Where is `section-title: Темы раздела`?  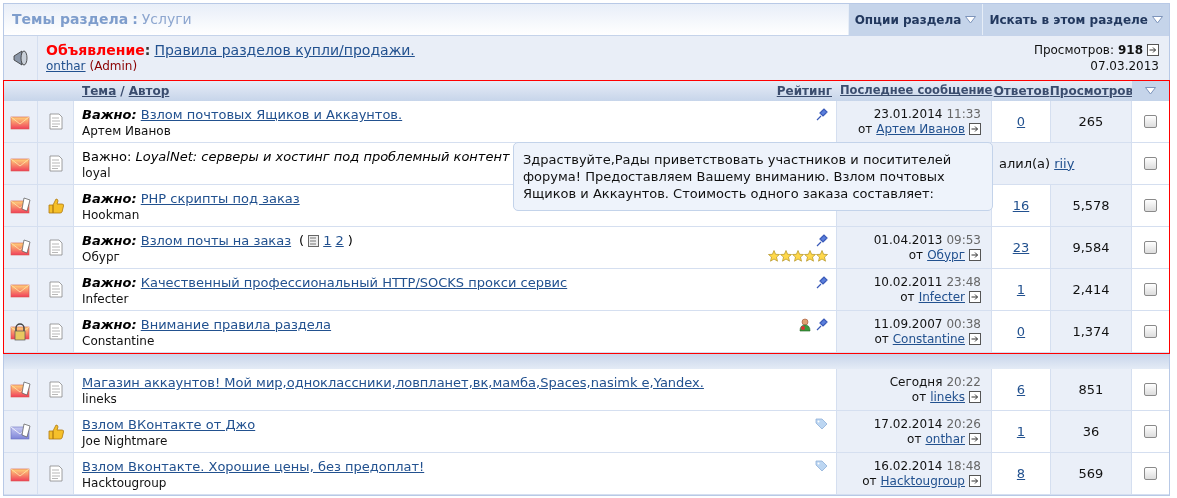
section-title: Темы раздела is located at coordinates (70, 19).